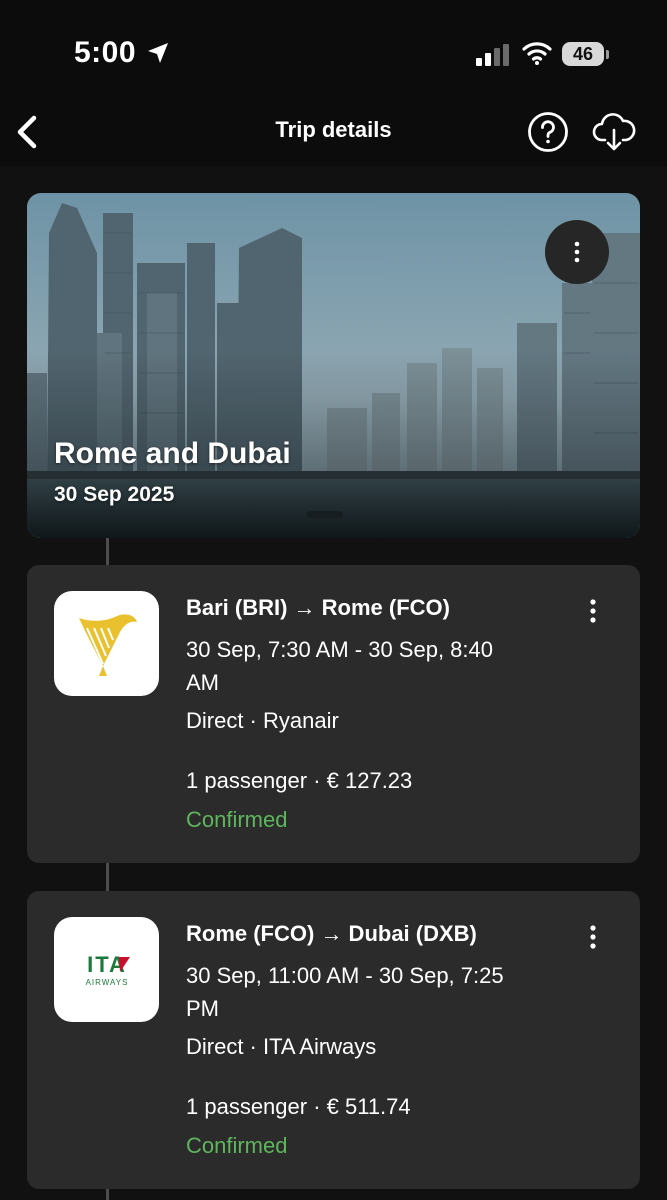  What do you see at coordinates (333, 50) in the screenshot?
I see `status-bar: 5:00 46` at bounding box center [333, 50].